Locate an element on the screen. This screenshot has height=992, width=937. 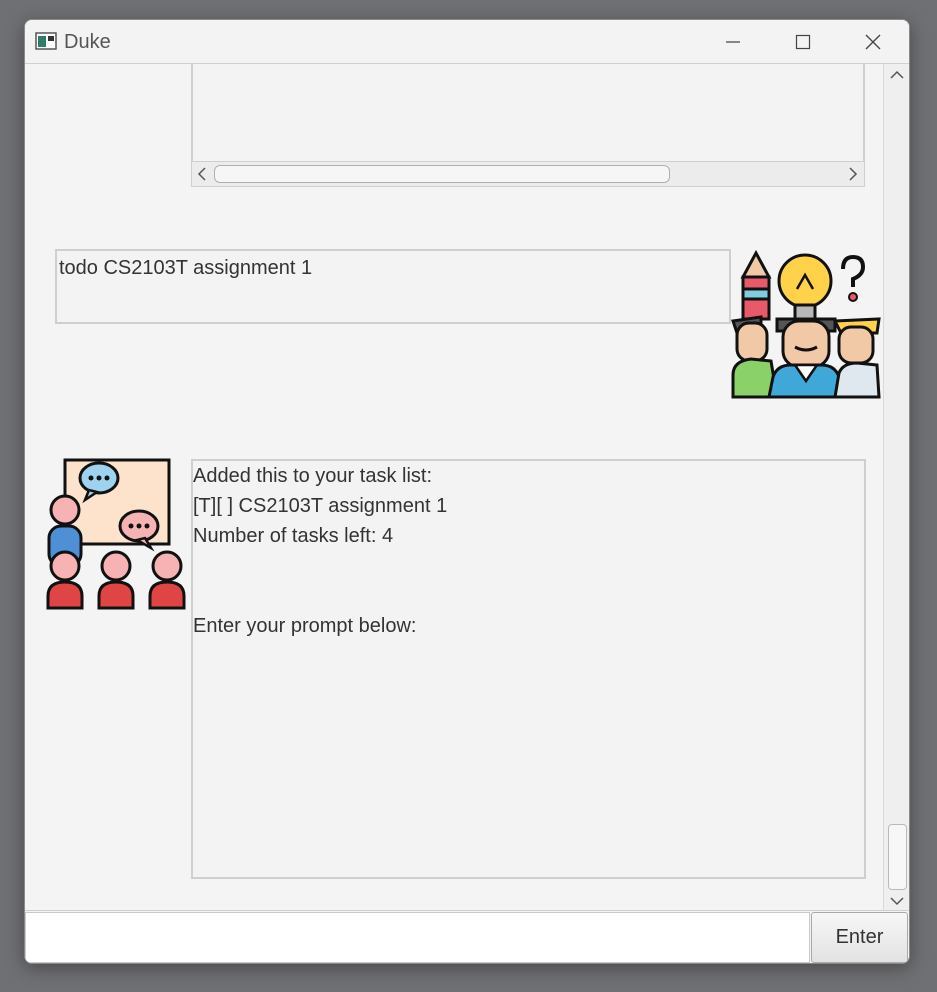
scroll-down-icon is located at coordinates (897, 901).